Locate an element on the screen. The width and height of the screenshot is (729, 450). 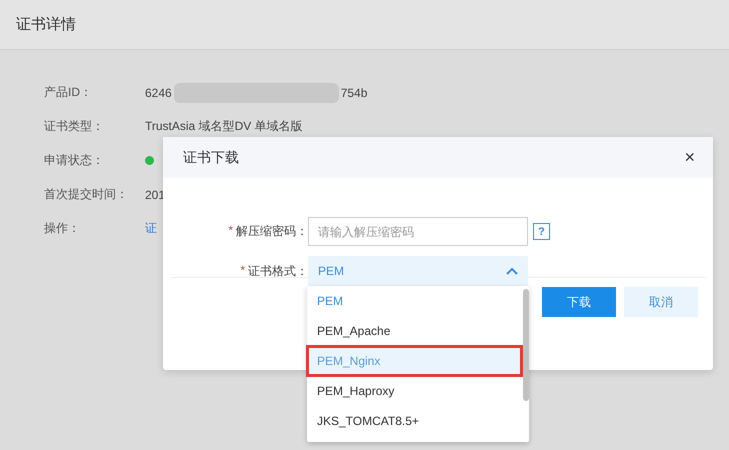
chevron-icon is located at coordinates (512, 271).